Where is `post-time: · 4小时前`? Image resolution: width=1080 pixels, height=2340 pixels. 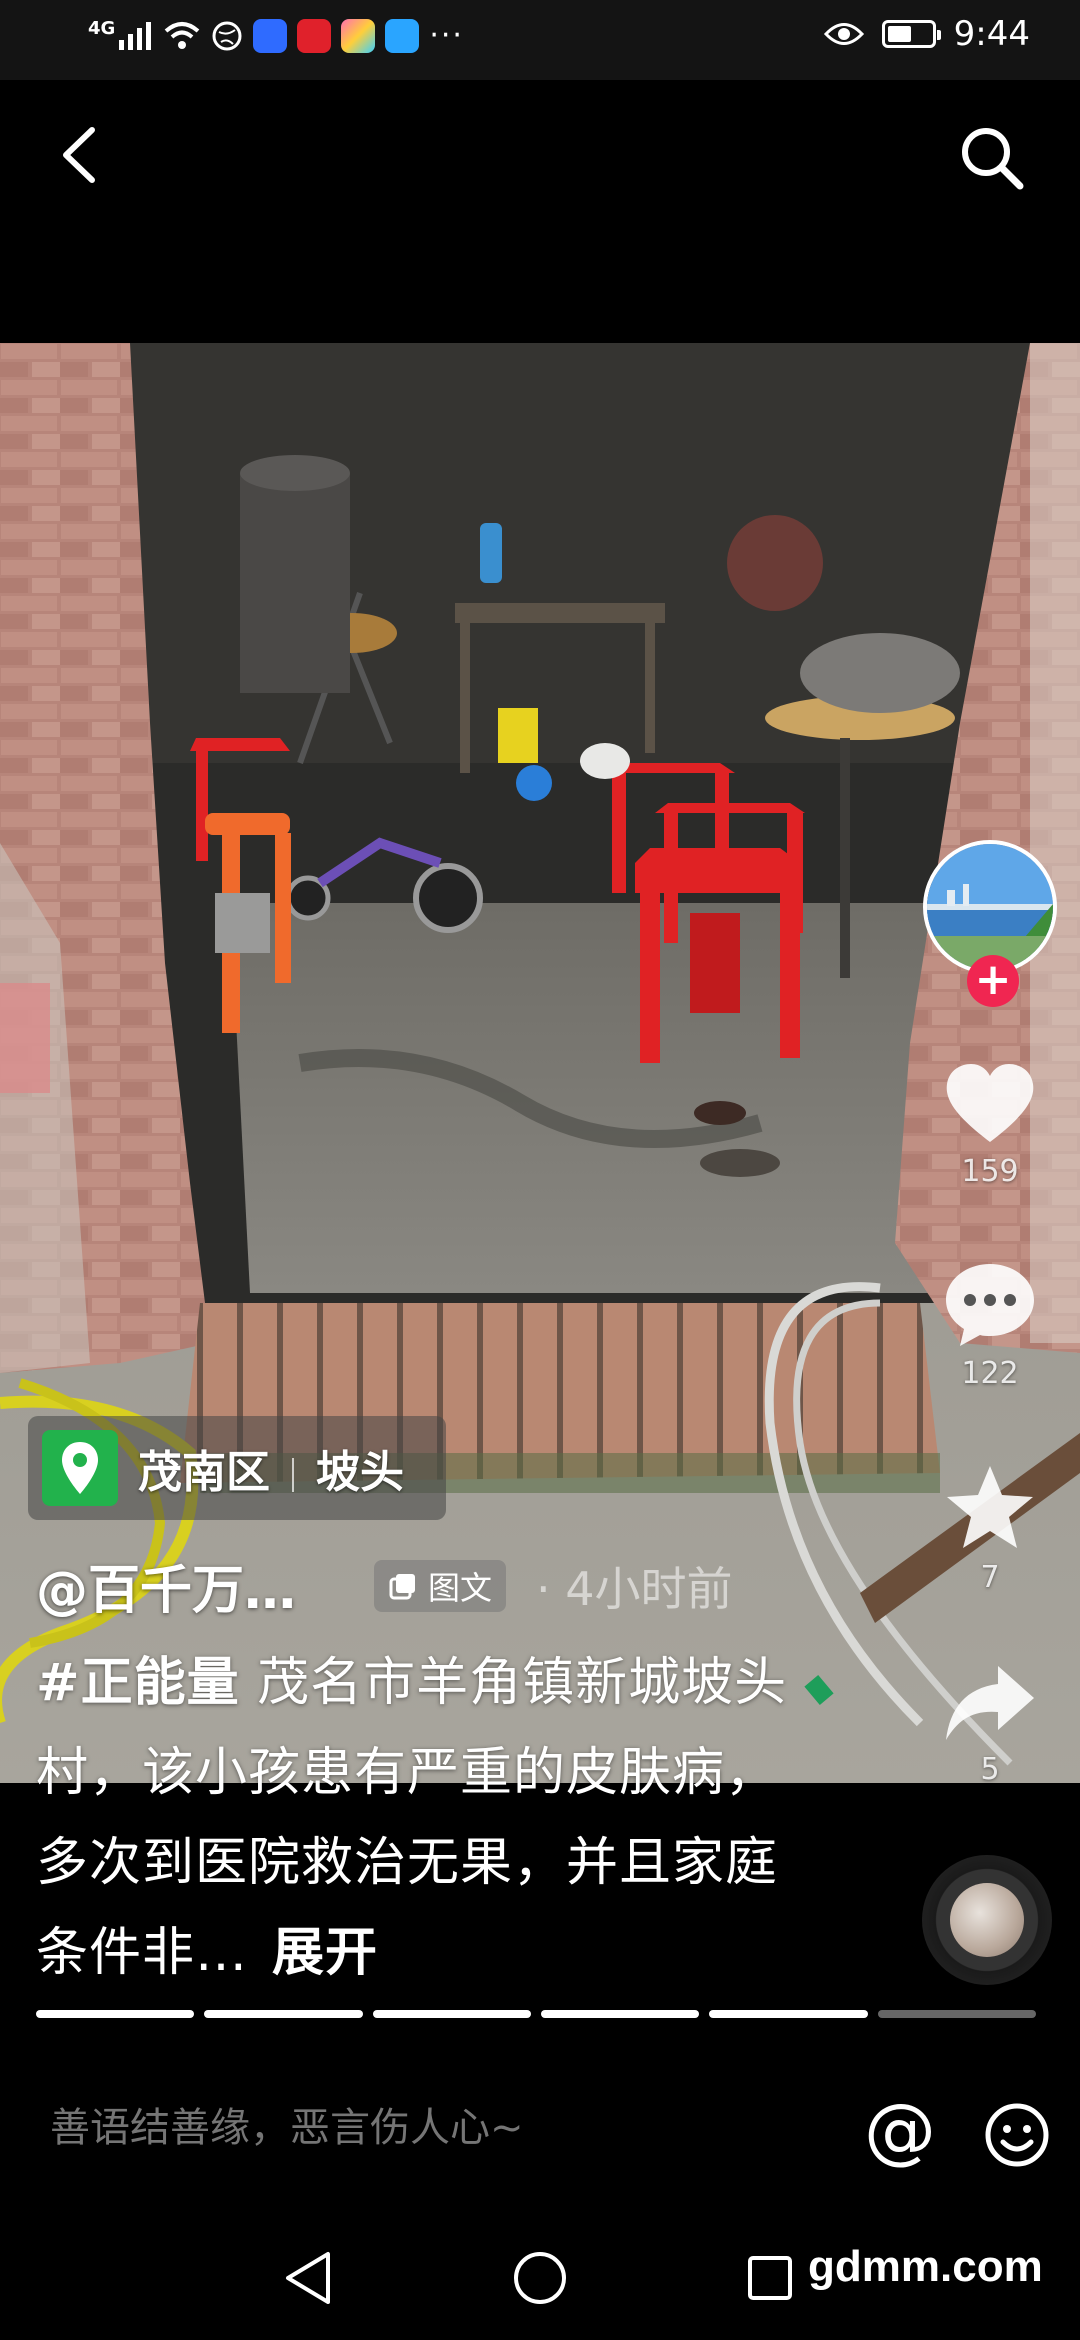
post-time: · 4小时前 is located at coordinates (634, 1586).